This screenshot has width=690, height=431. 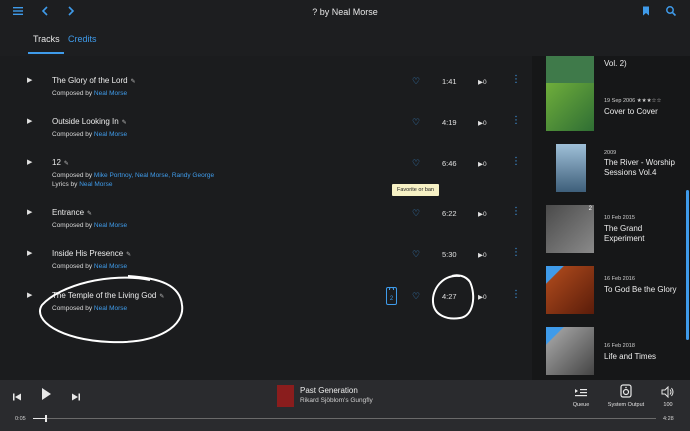 What do you see at coordinates (82, 39) in the screenshot?
I see `tab-credits: Credits` at bounding box center [82, 39].